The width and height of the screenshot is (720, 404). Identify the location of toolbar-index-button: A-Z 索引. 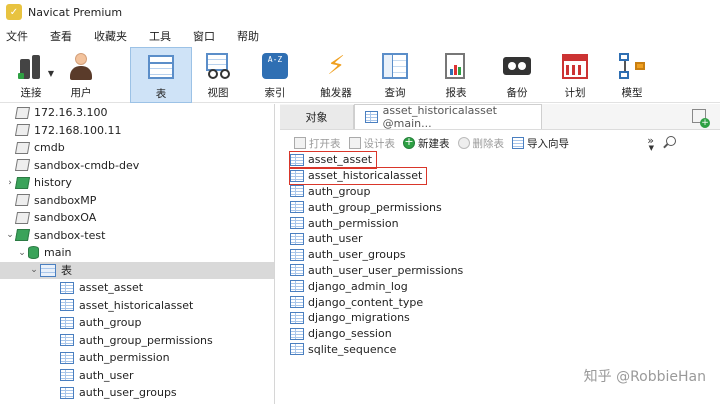
(275, 75).